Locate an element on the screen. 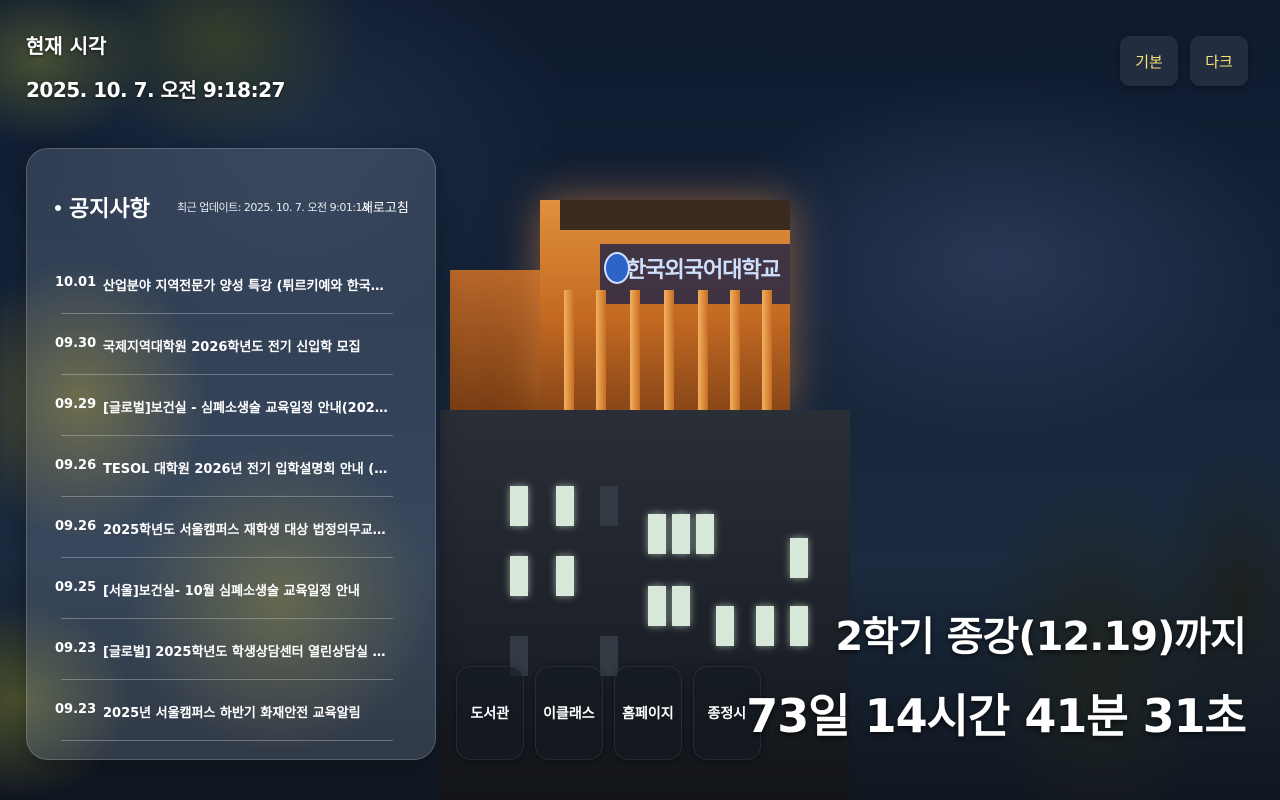 The width and height of the screenshot is (1280, 800). clock-label: 현재 시각 is located at coordinates (66, 46).